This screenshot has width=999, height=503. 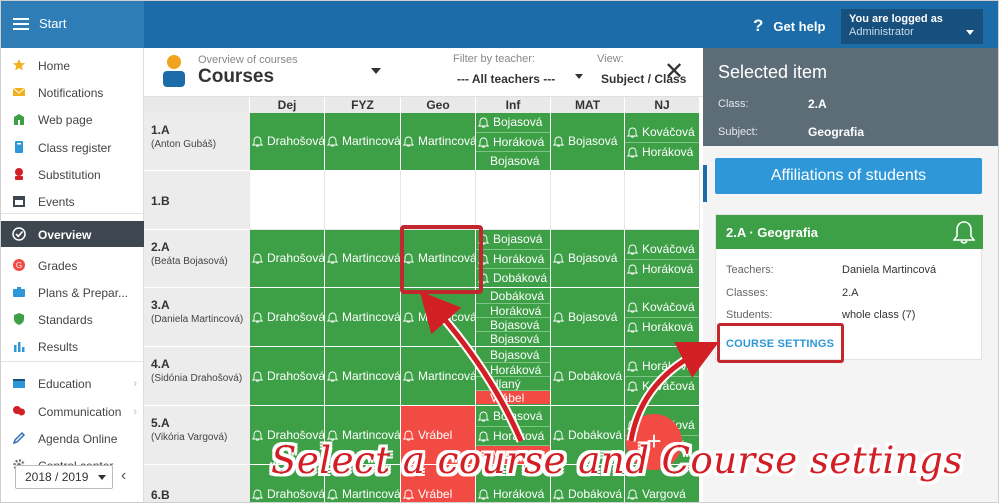 I want to click on arrow-to-course, so click(x=477, y=373).